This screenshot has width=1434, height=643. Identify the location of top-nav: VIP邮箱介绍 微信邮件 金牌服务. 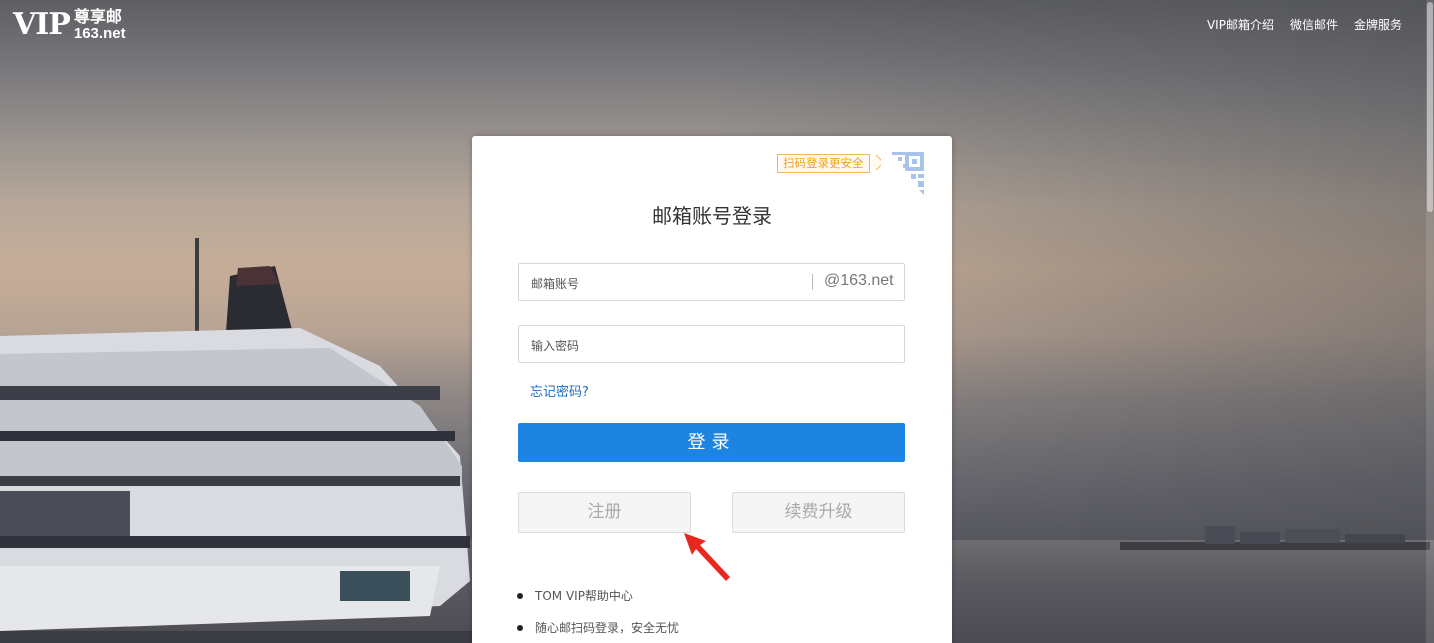
(1304, 25).